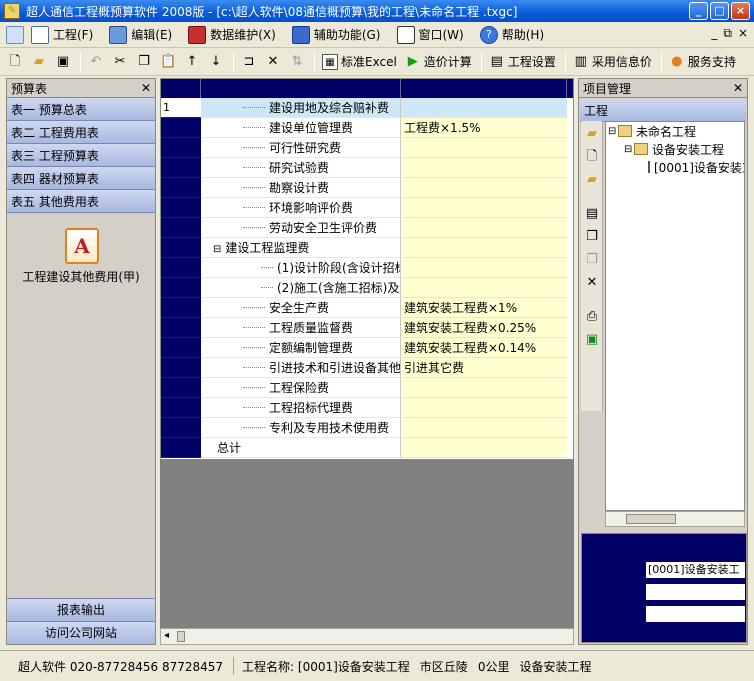  Describe the element at coordinates (592, 157) in the screenshot. I see `new-file-icon: 🗋` at that location.